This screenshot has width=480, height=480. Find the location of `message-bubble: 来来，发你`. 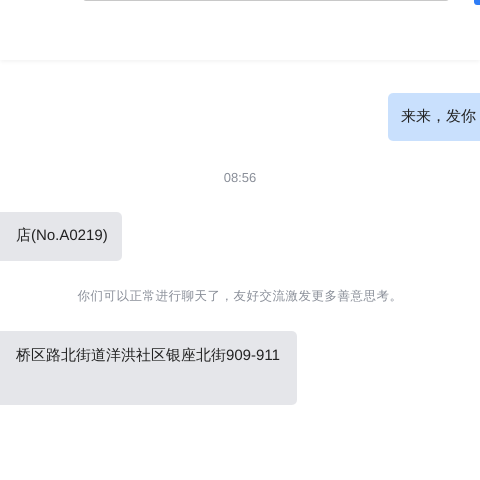

message-bubble: 来来，发你 is located at coordinates (434, 117).